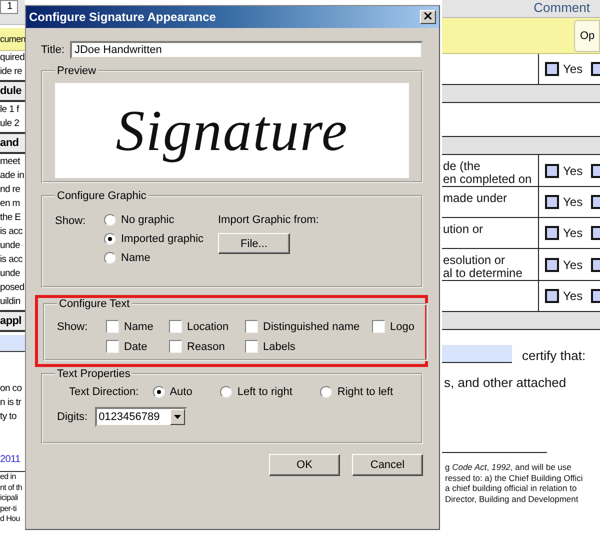  Describe the element at coordinates (554, 355) in the screenshot. I see `document-text: certify that:` at that location.